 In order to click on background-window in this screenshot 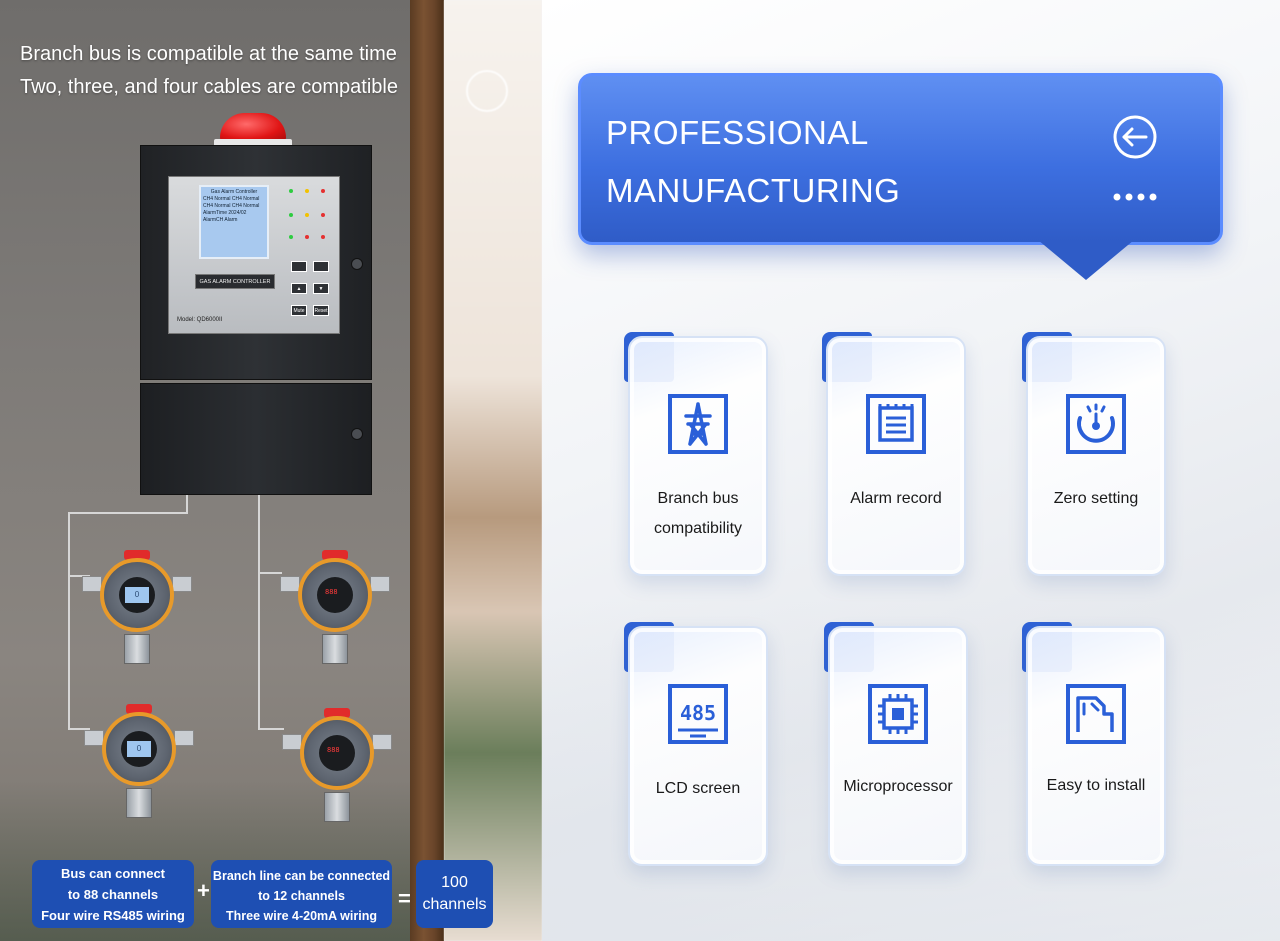, I will do `click(493, 470)`.